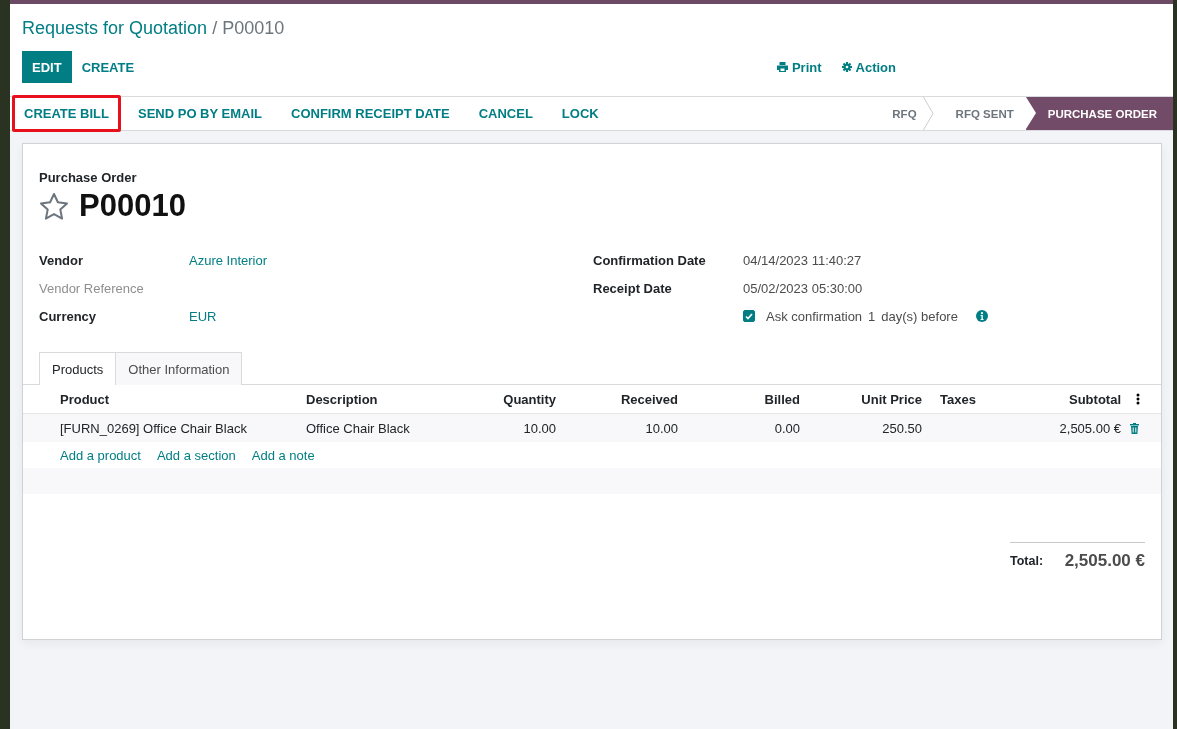 The image size is (1177, 729). Describe the element at coordinates (803, 288) in the screenshot. I see `field-value: 05/02/2023 05:30:00` at that location.